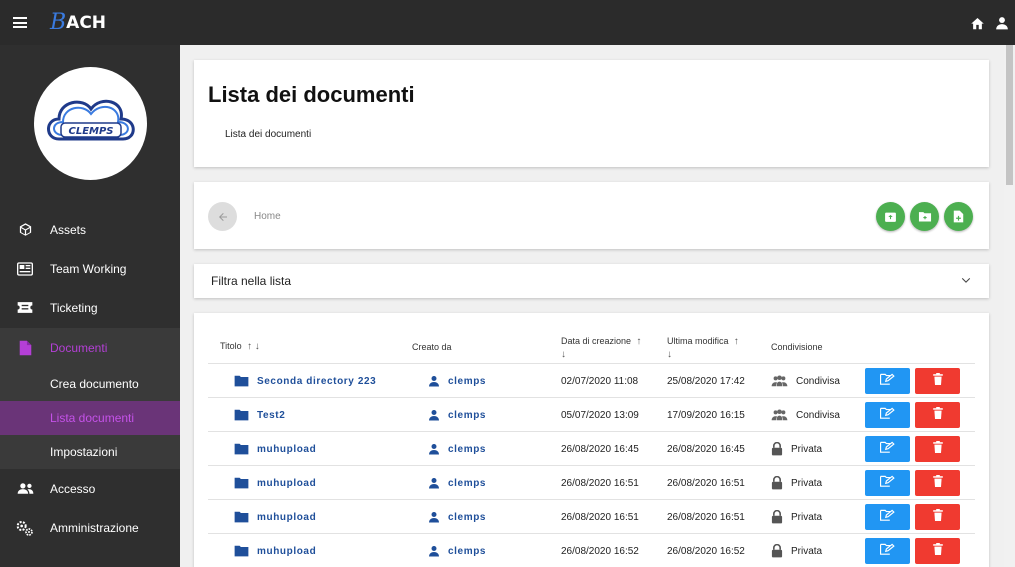  What do you see at coordinates (796, 449) in the screenshot?
I see `row-sharing-cell: Privata` at bounding box center [796, 449].